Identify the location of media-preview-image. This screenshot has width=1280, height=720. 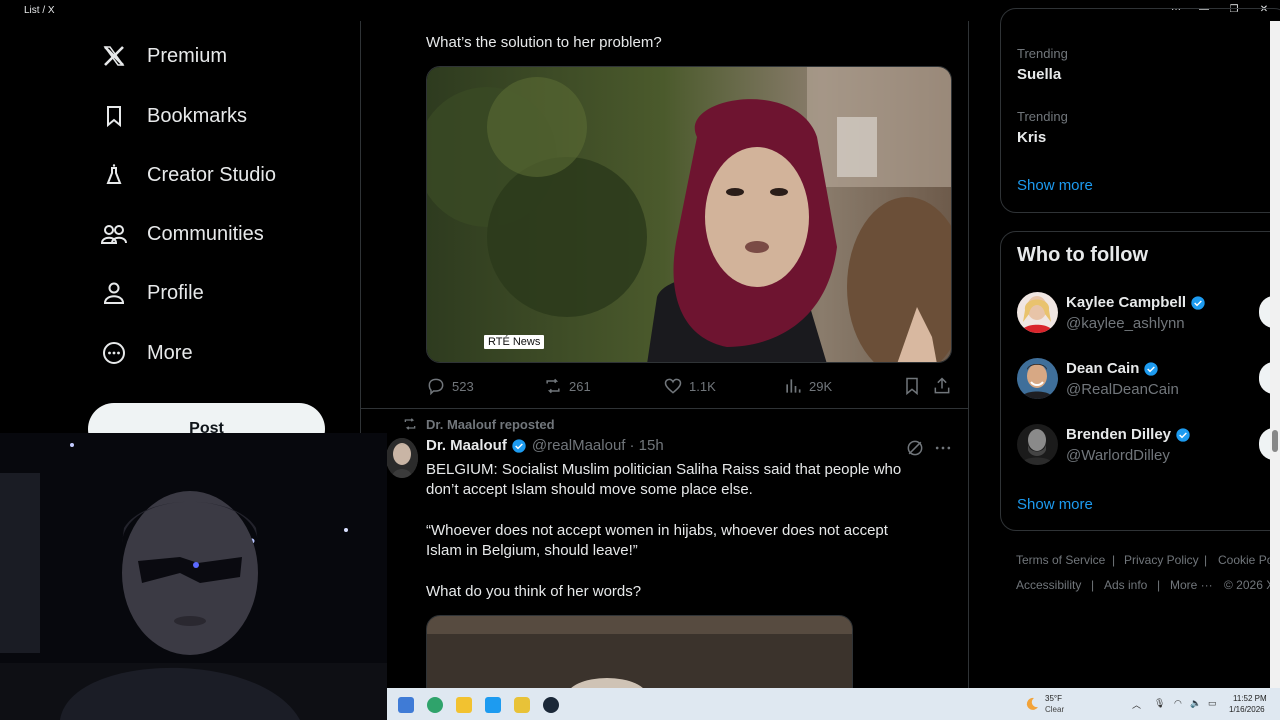
(639, 655).